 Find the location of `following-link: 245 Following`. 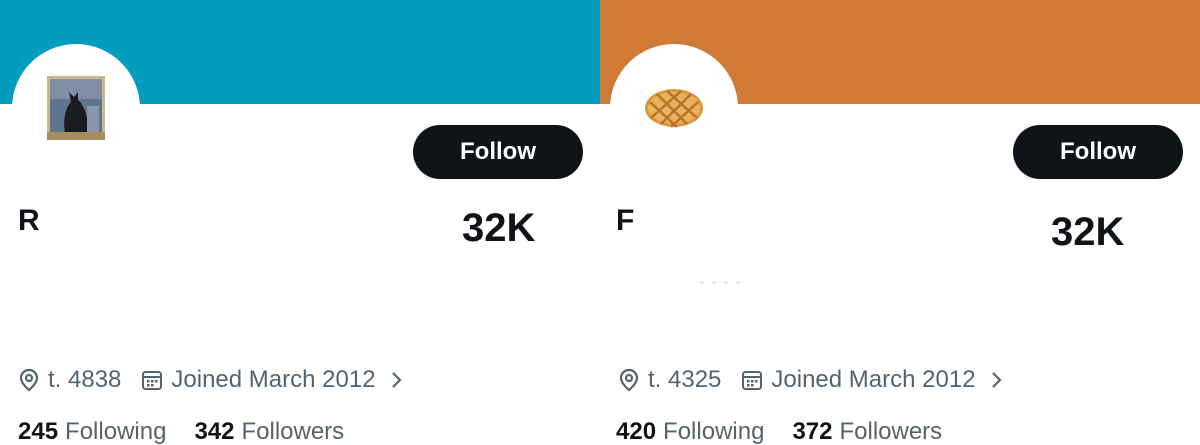

following-link: 245 Following is located at coordinates (92, 431).